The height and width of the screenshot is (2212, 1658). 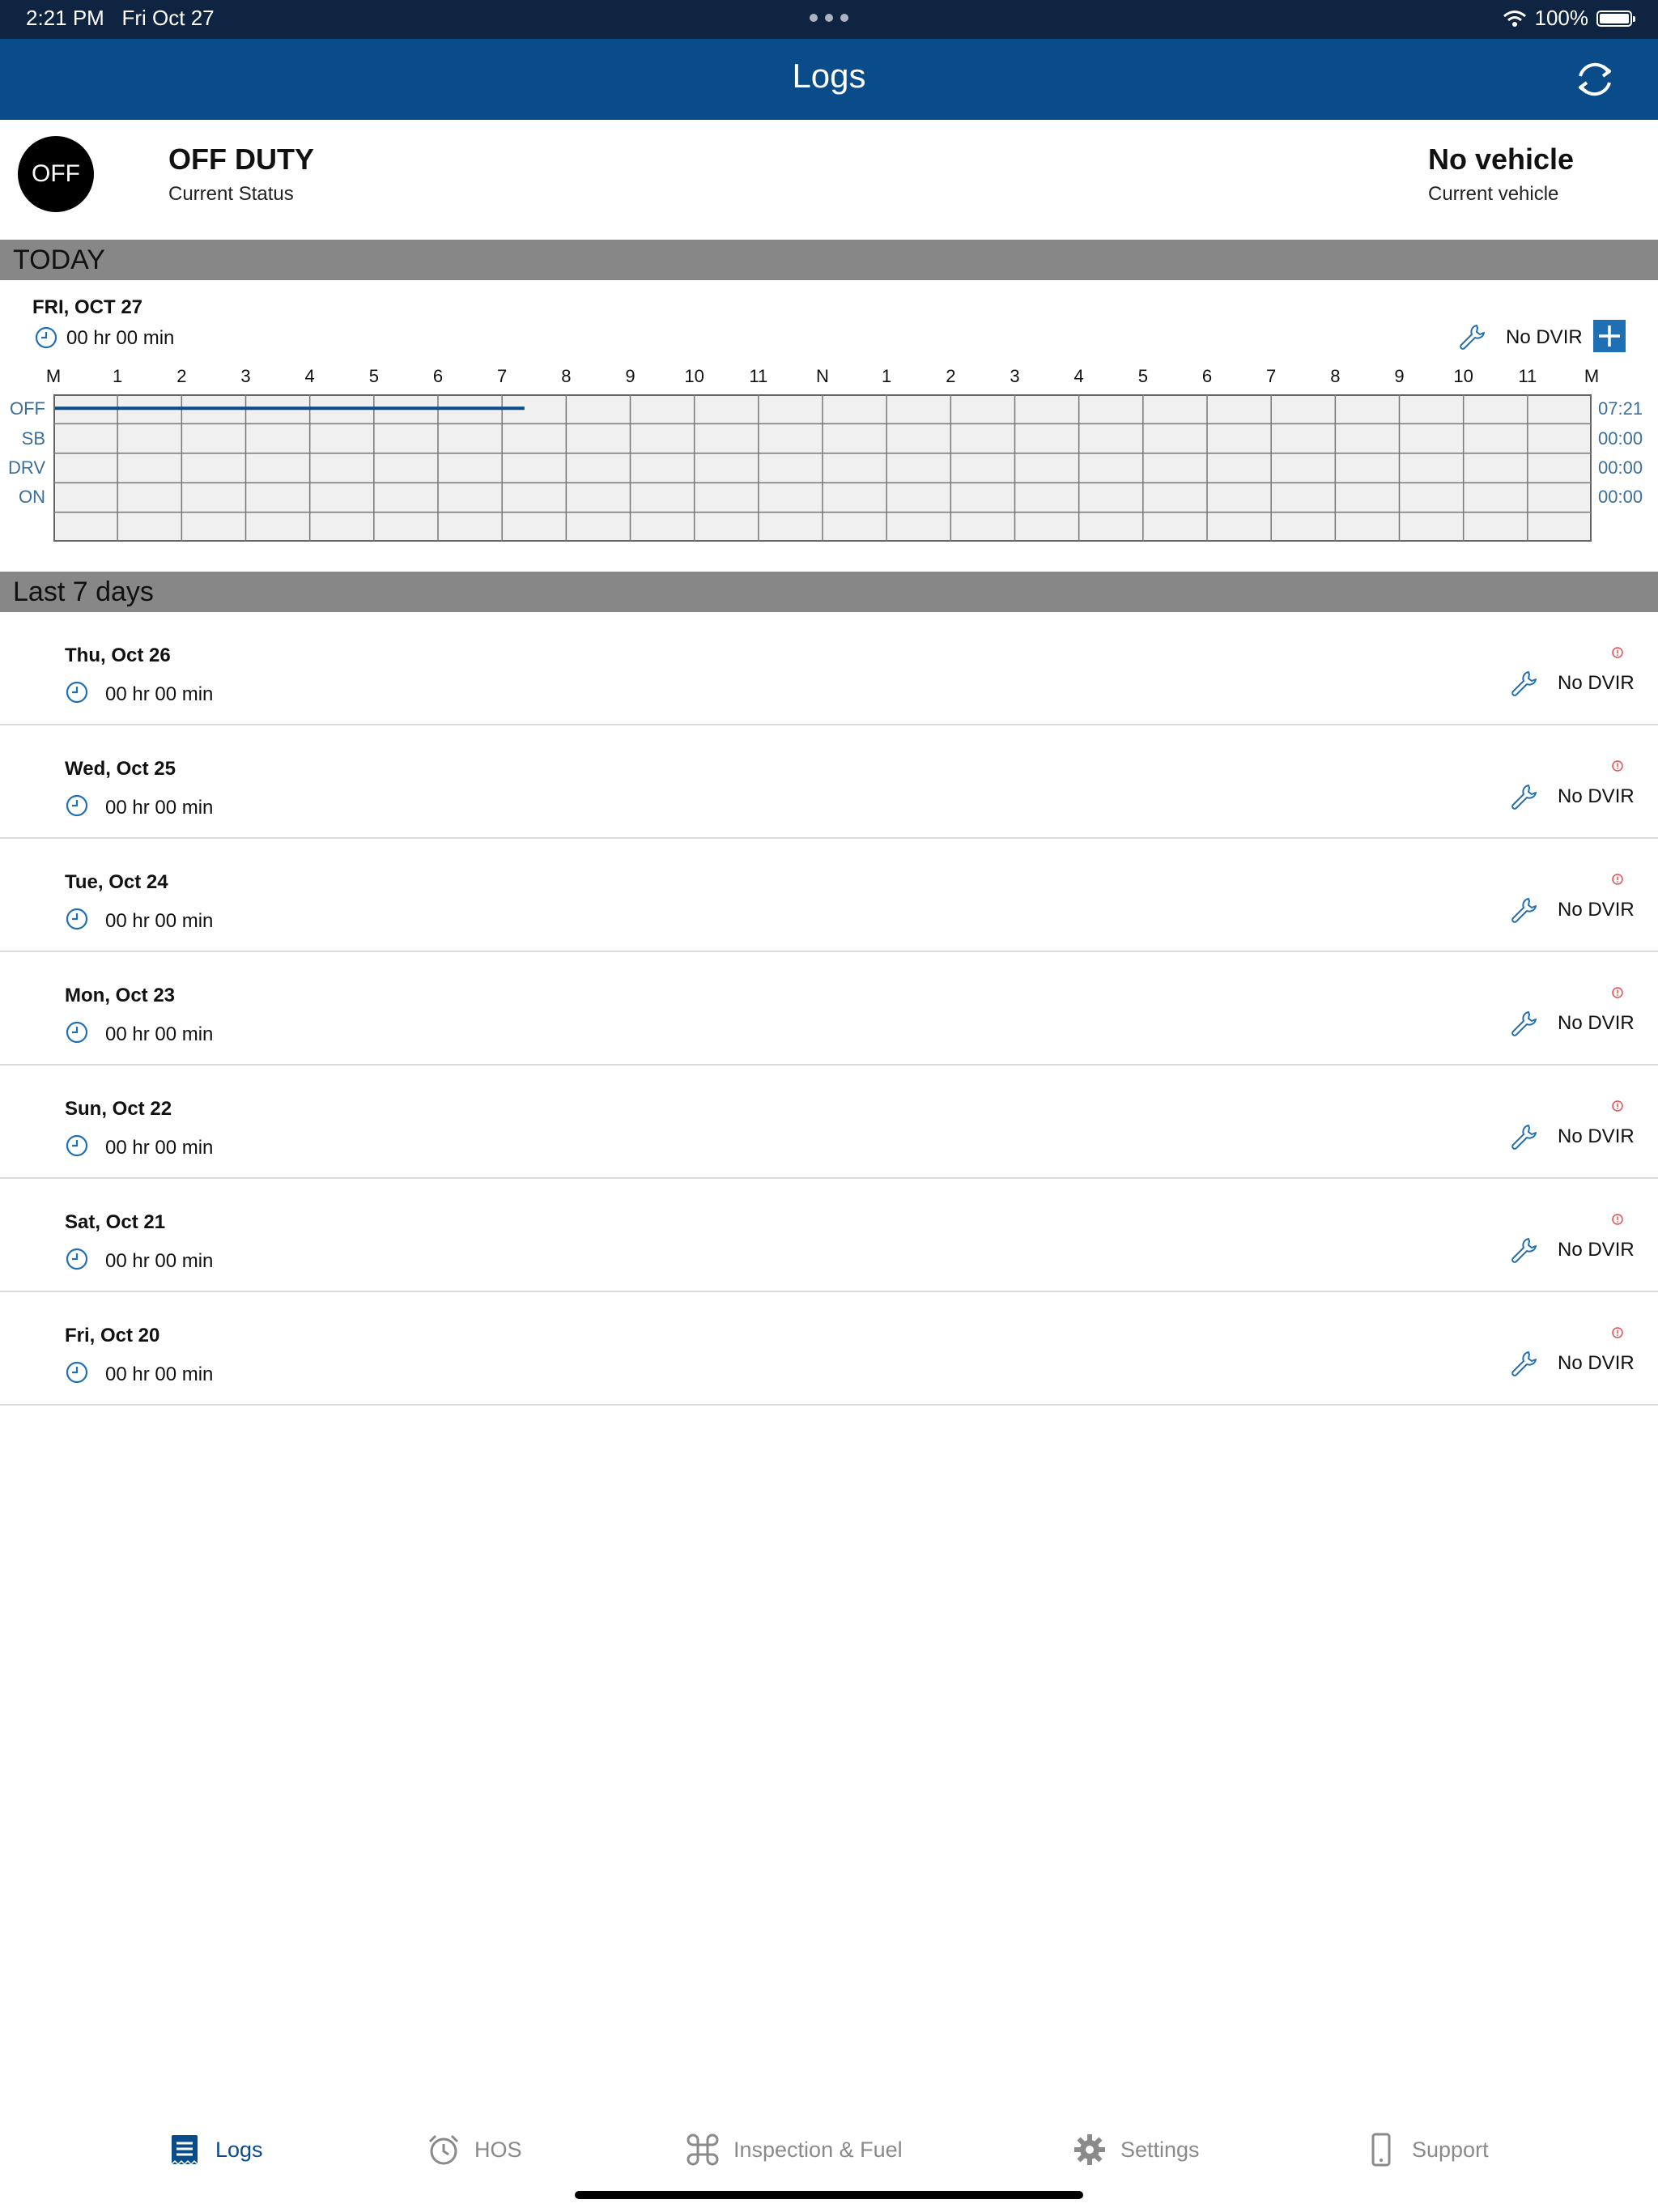 I want to click on duty-status-badge: OFF, so click(x=56, y=174).